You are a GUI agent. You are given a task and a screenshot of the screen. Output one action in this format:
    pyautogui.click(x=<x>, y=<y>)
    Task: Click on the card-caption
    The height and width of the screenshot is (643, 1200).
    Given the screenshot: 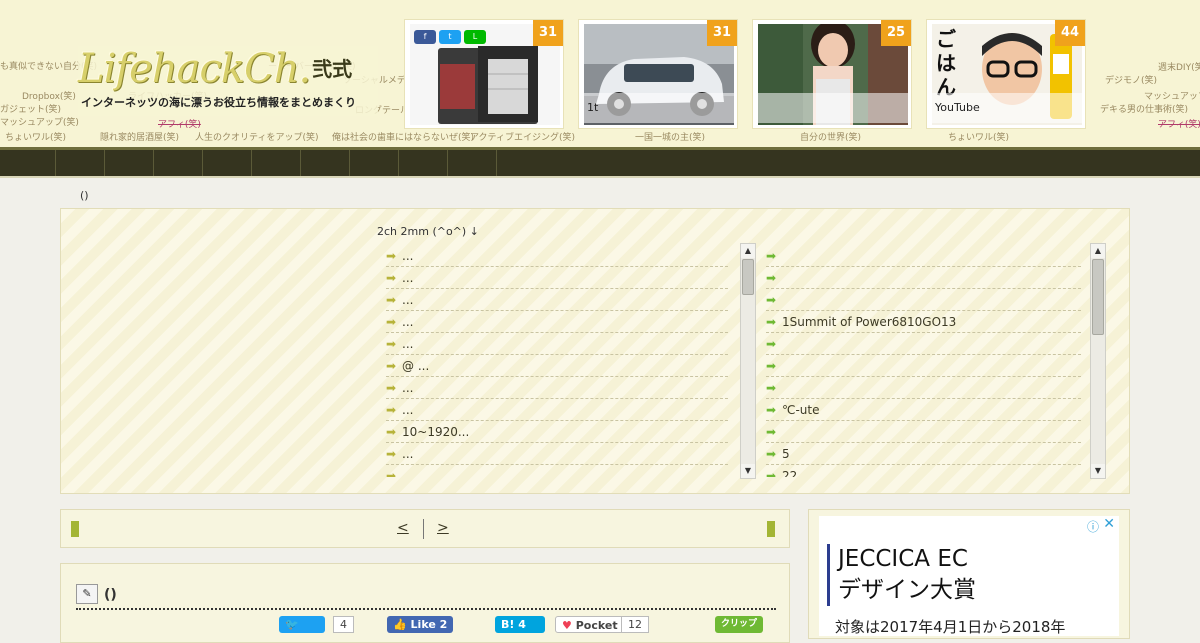 What is the action you would take?
    pyautogui.click(x=833, y=108)
    